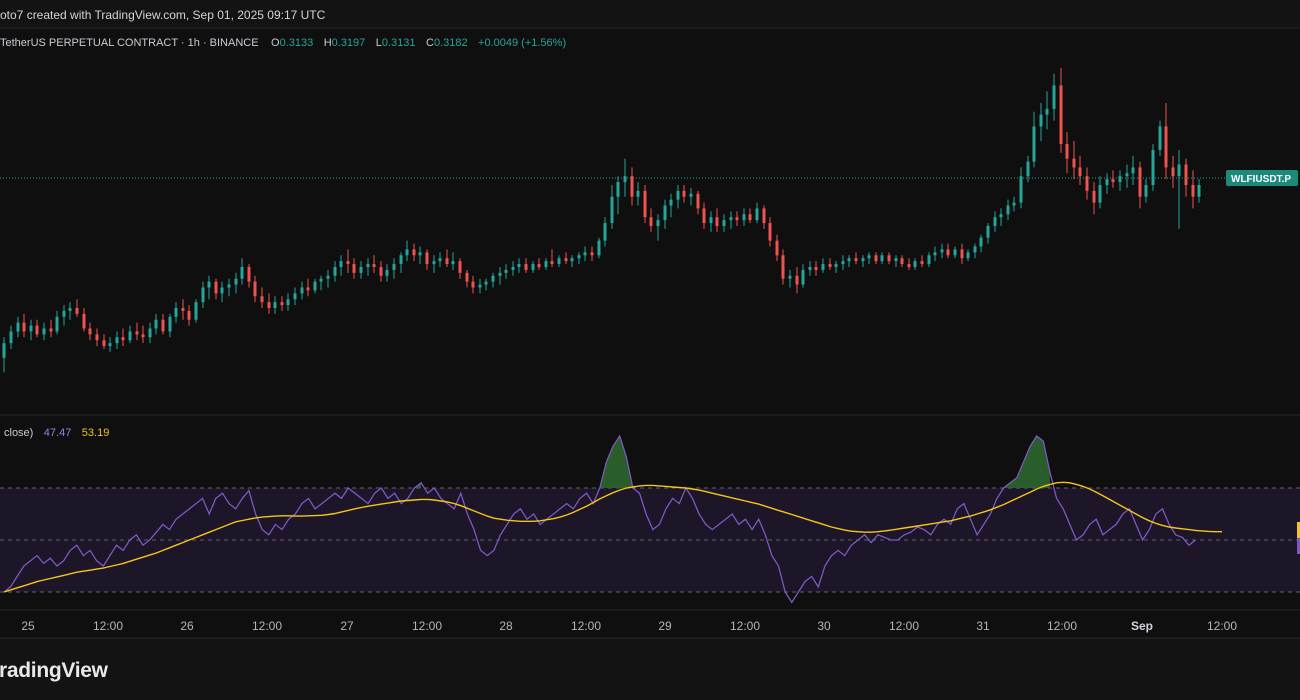 The width and height of the screenshot is (1300, 700). I want to click on rsi-legend-label: close), so click(18, 433).